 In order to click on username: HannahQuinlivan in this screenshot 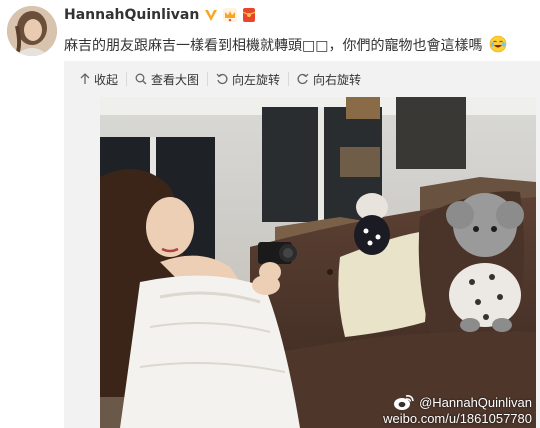, I will do `click(131, 15)`.